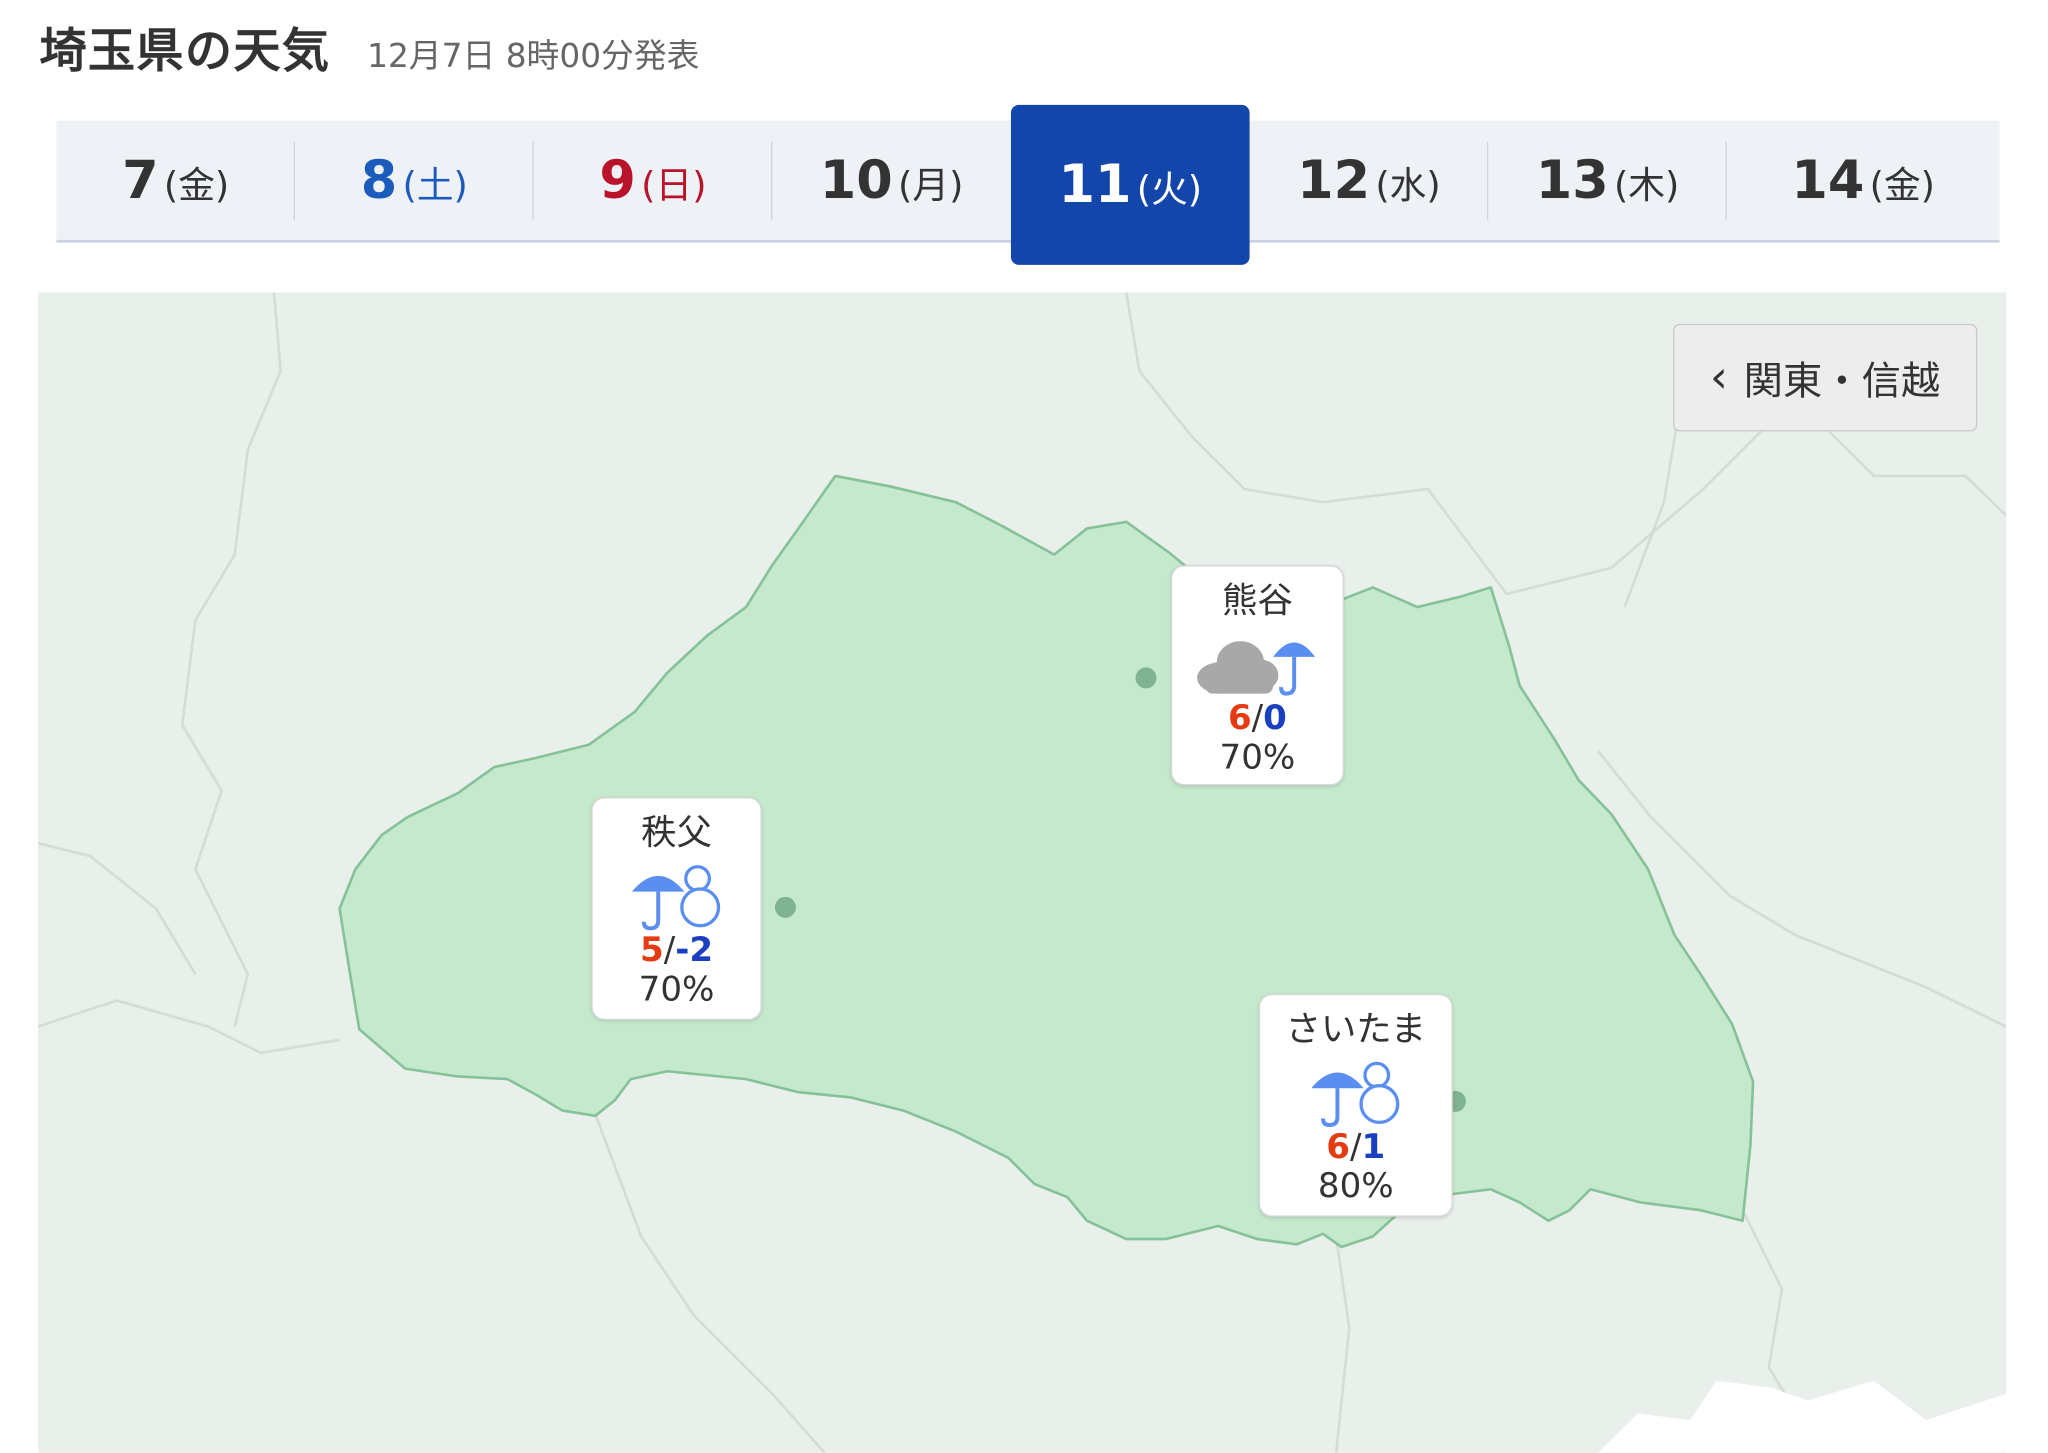  Describe the element at coordinates (1719, 377) in the screenshot. I see `chevron-left-icon: ‹` at that location.